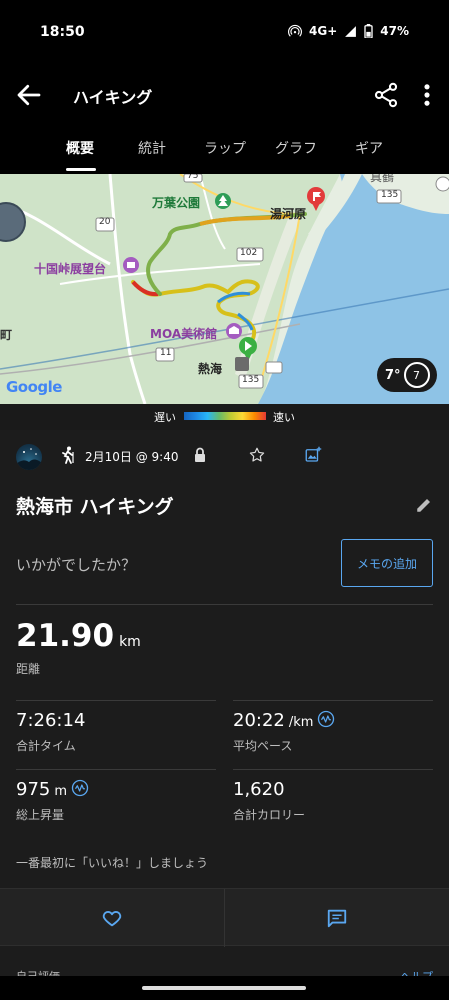 This screenshot has width=449, height=1000. I want to click on meta-row: 2月10日 @ 9:40, so click(224, 456).